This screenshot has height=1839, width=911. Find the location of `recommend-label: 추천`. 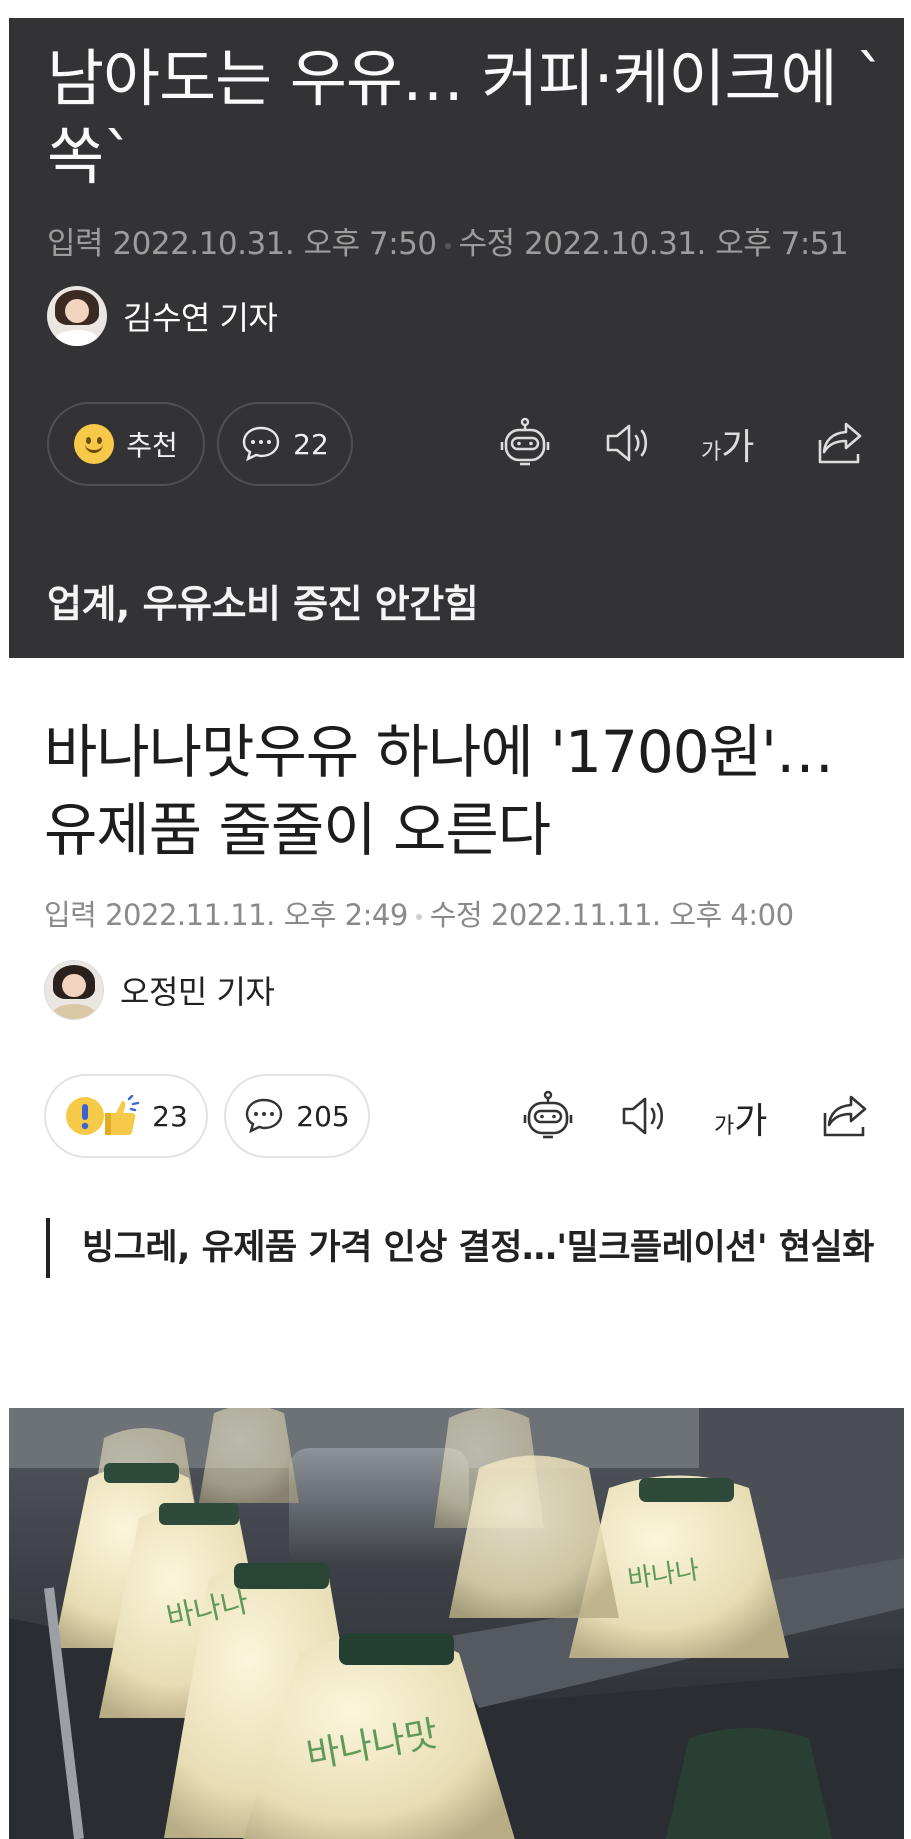

recommend-label: 추천 is located at coordinates (152, 445).